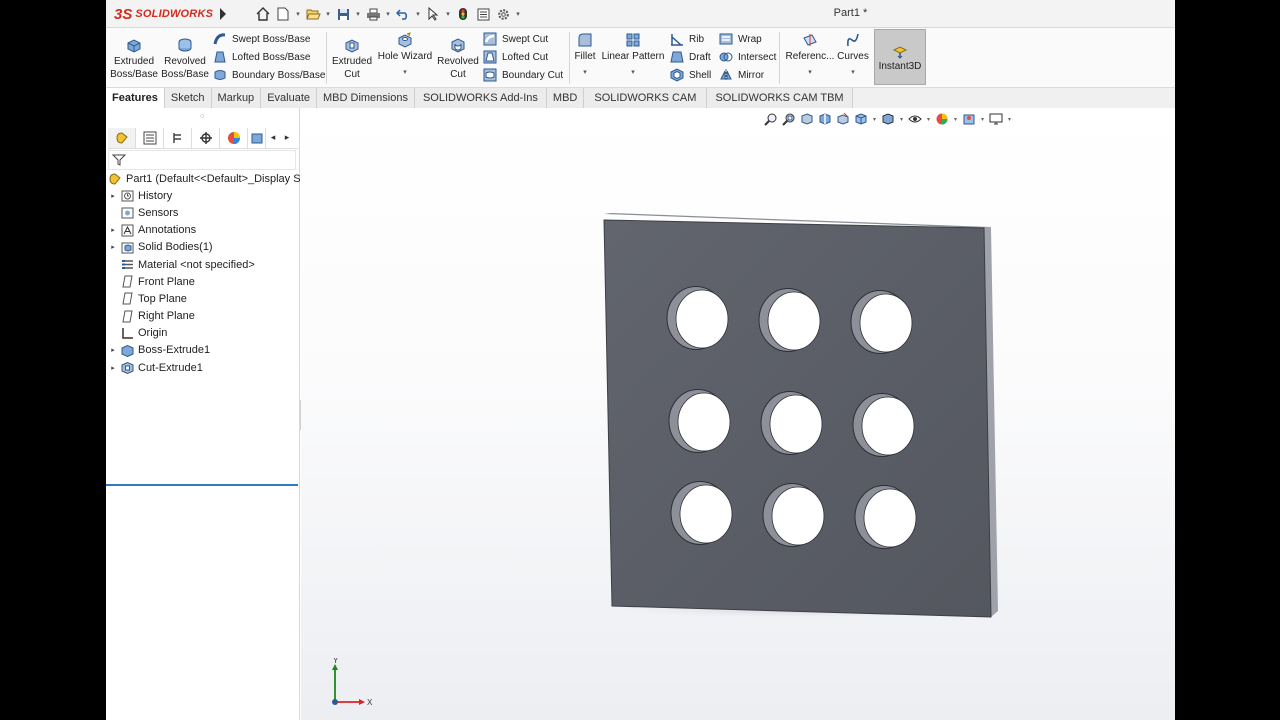  What do you see at coordinates (203, 195) in the screenshot?
I see `tree-item-history: ▸ History` at bounding box center [203, 195].